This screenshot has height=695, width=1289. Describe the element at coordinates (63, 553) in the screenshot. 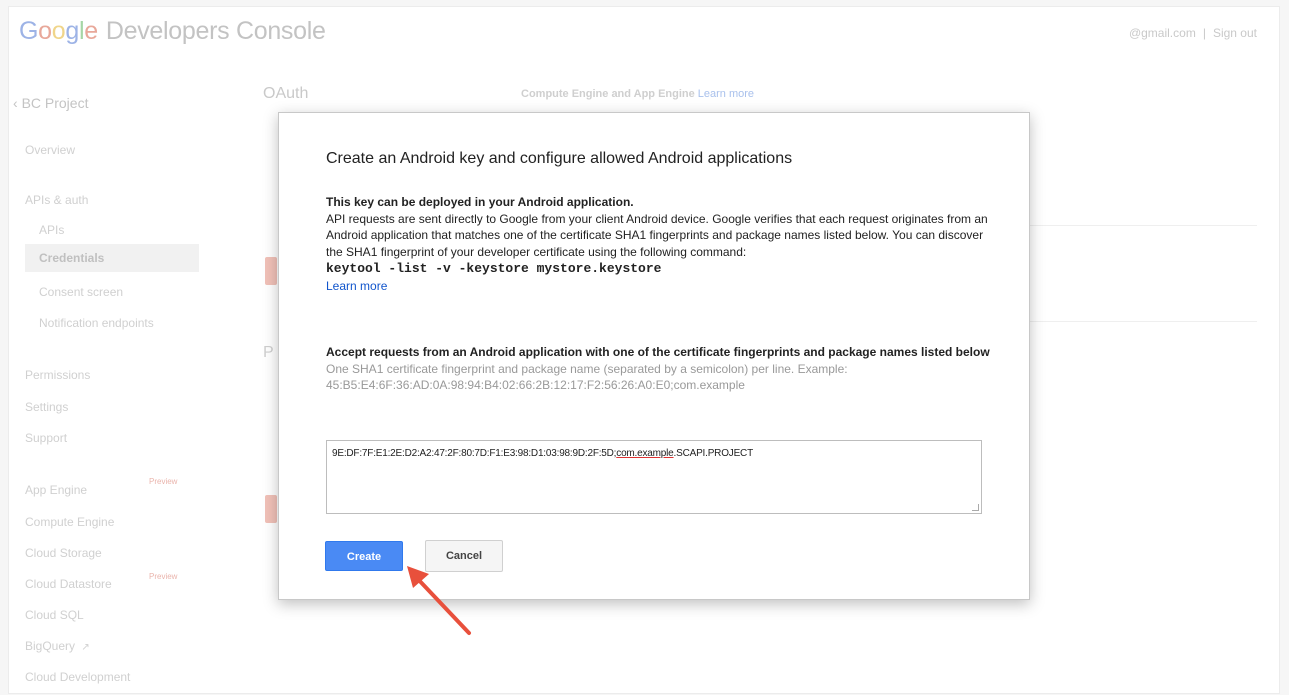

I see `sidebar-item-cloud-storage: Cloud Storage` at that location.